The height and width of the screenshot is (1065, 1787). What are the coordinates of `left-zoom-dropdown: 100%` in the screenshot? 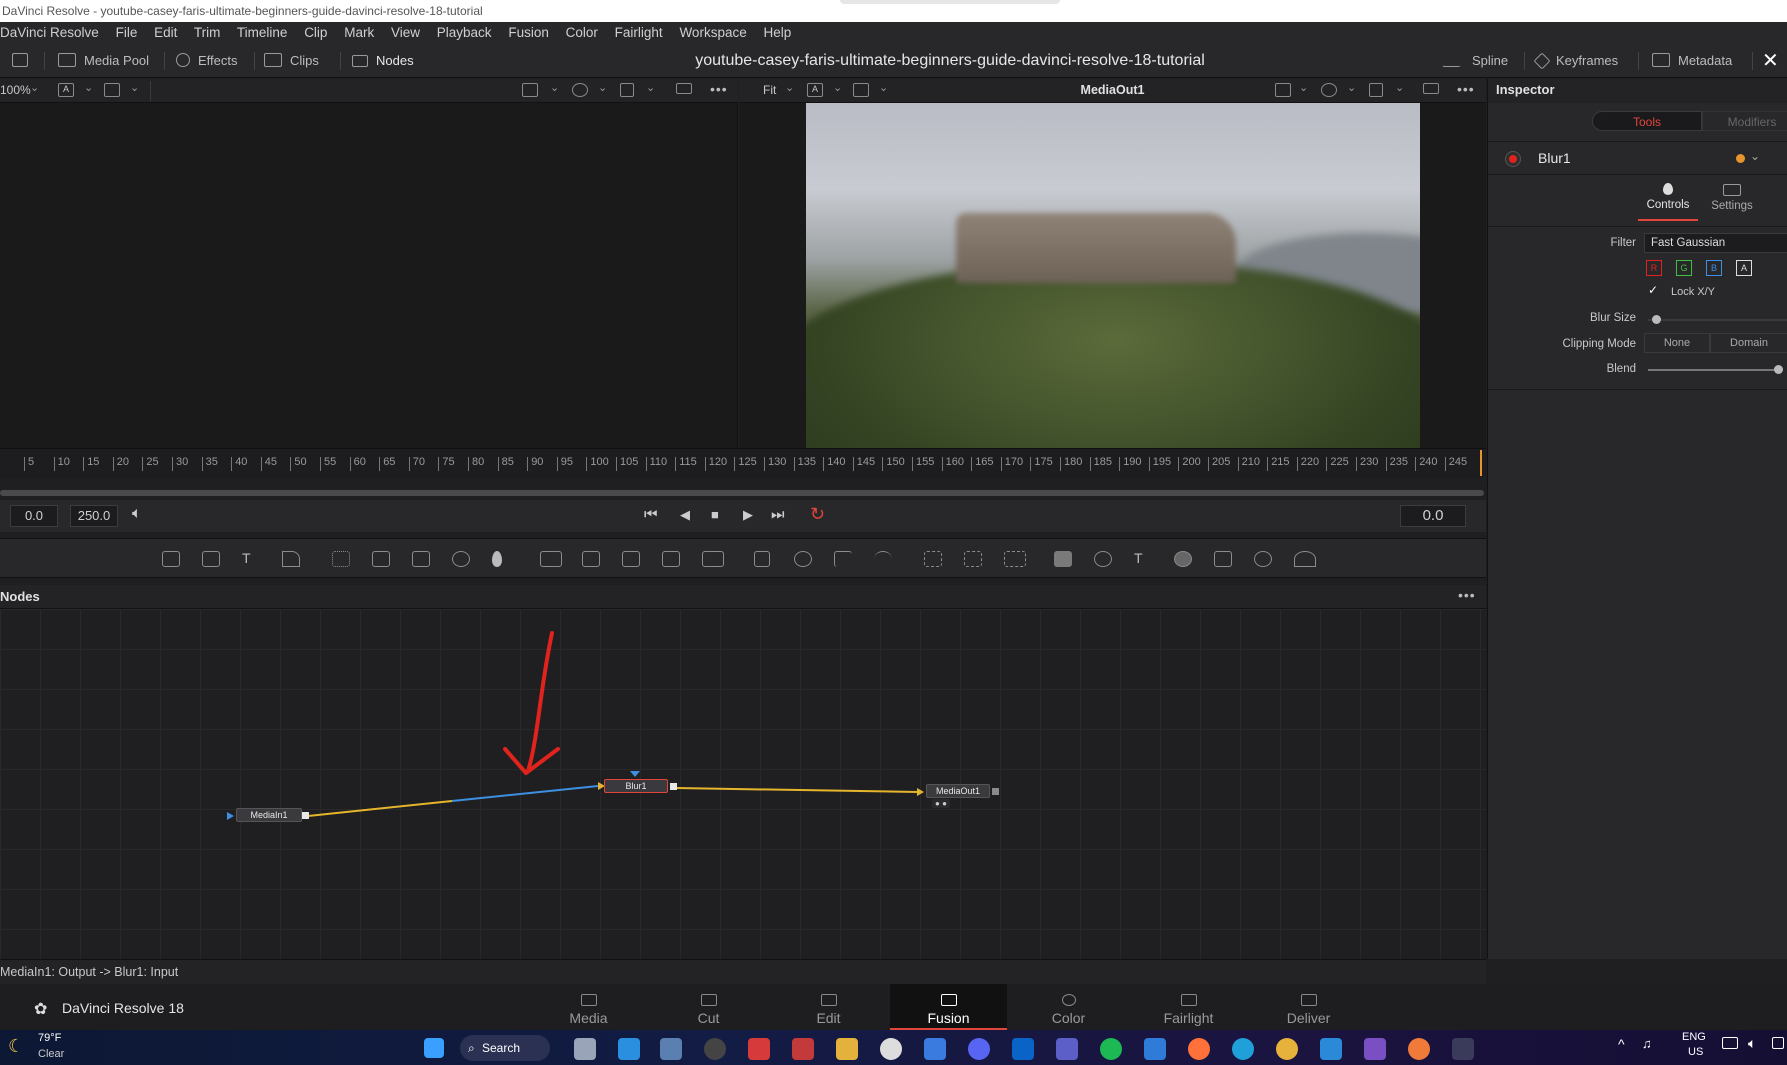 It's located at (15, 90).